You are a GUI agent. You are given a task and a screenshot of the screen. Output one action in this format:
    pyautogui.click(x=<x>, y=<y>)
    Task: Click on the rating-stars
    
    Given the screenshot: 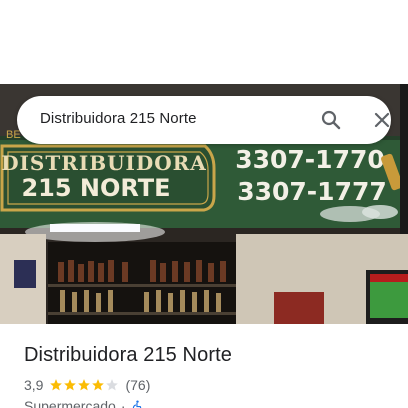 What is the action you would take?
    pyautogui.click(x=84, y=385)
    